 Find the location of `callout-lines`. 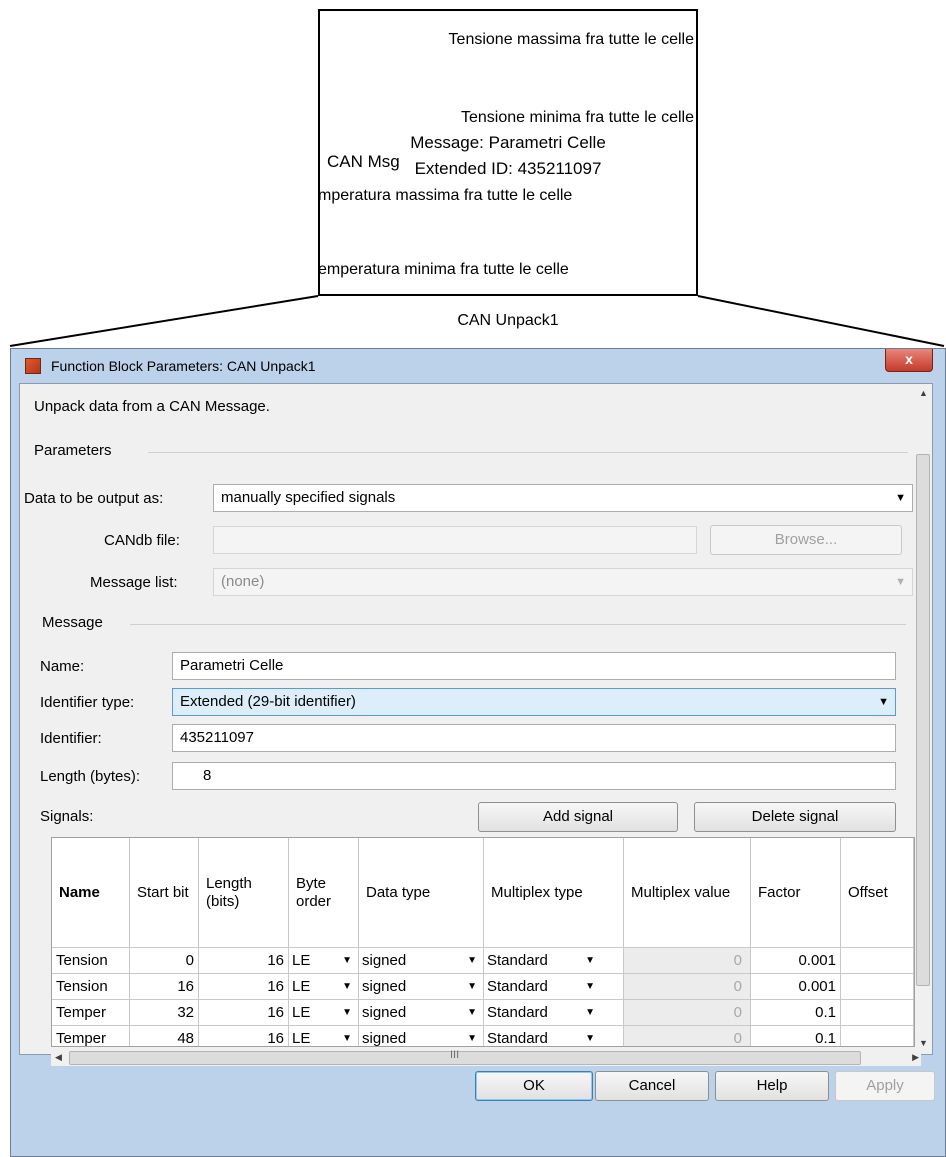

callout-lines is located at coordinates (477, 321).